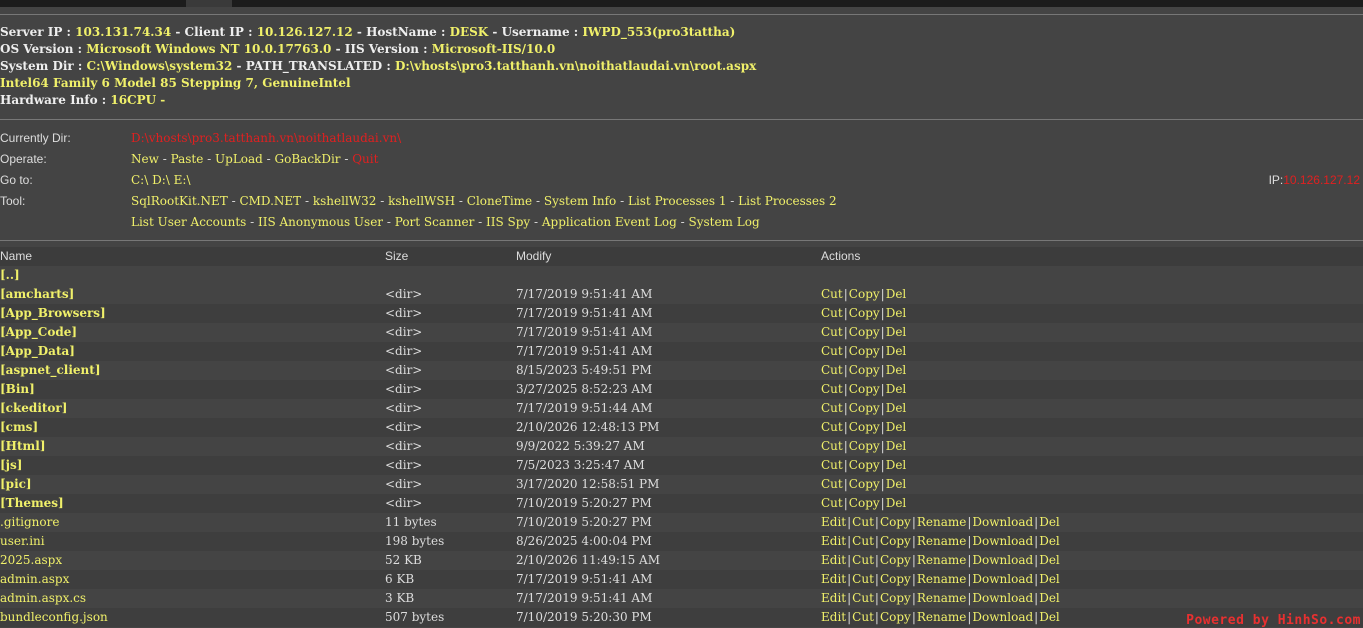 The image size is (1363, 628). What do you see at coordinates (38, 332) in the screenshot?
I see `dir-link: [App_Code]` at bounding box center [38, 332].